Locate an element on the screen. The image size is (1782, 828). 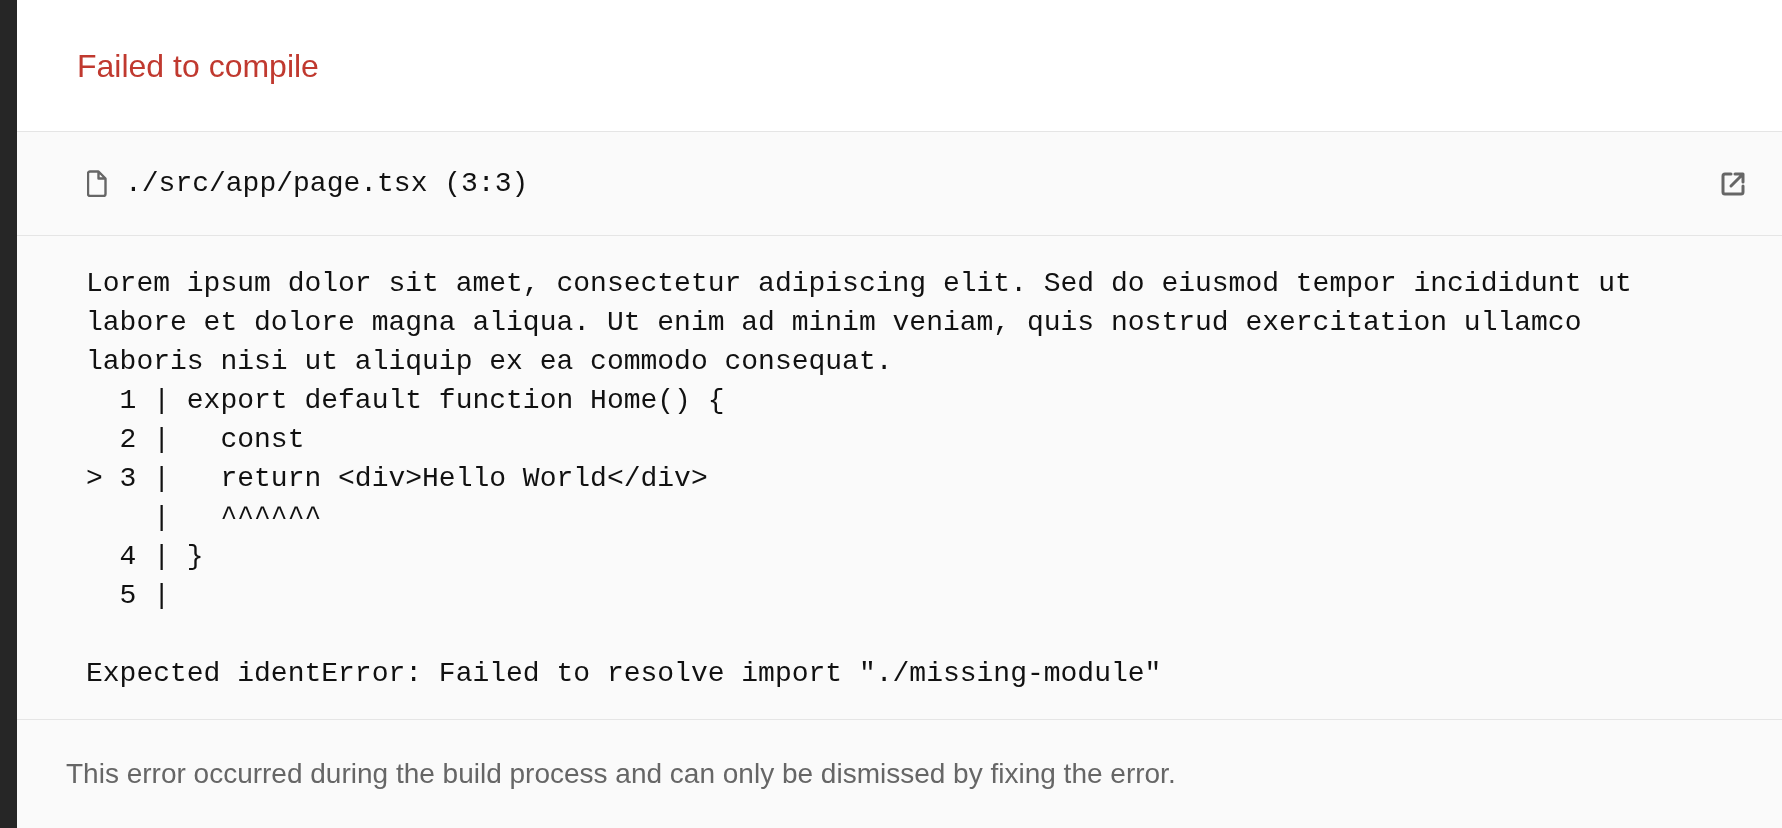
error-detail: Expected identError: Failed to resolve import "./missing-module" is located at coordinates (624, 674).